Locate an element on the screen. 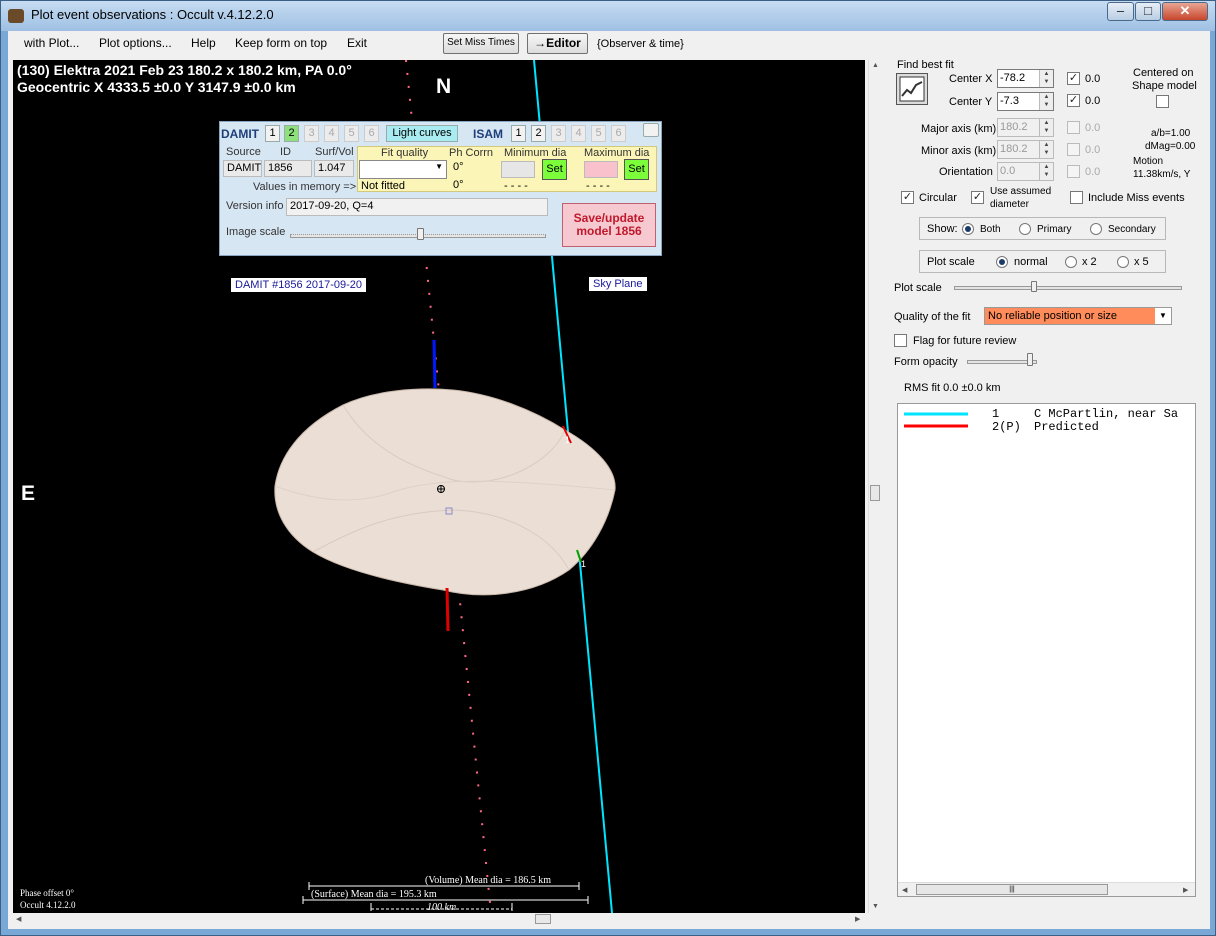  minimize-button: – is located at coordinates (1120, 11).